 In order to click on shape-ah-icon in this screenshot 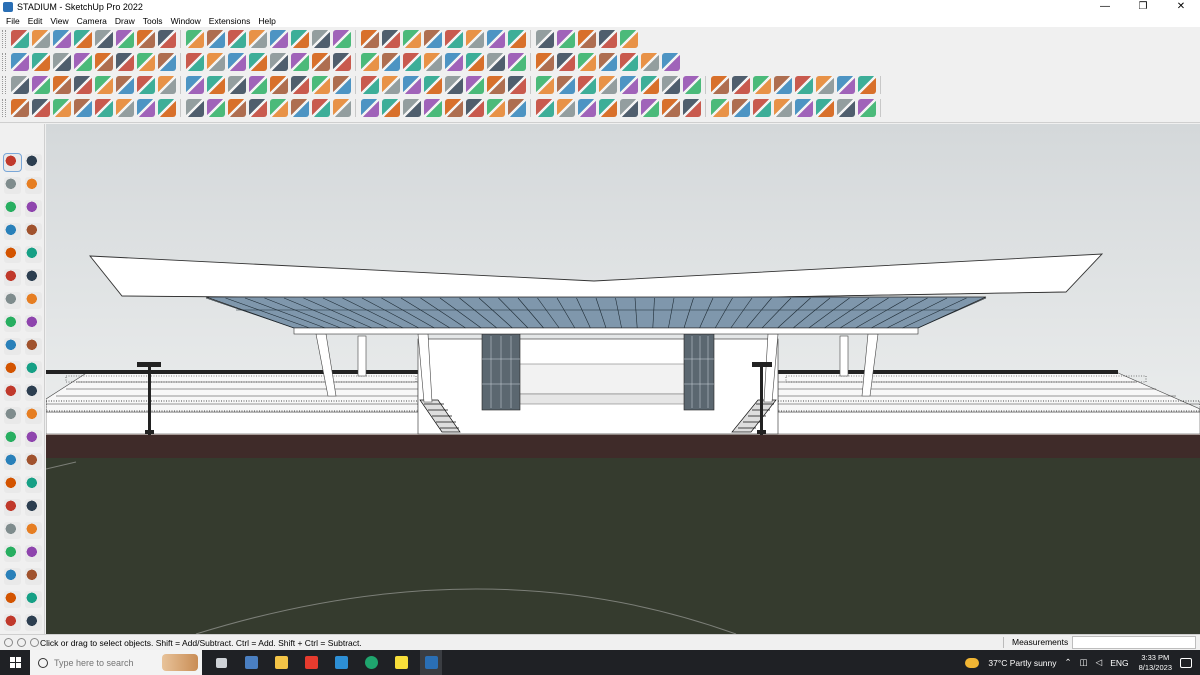, I will do `click(740, 85)`.